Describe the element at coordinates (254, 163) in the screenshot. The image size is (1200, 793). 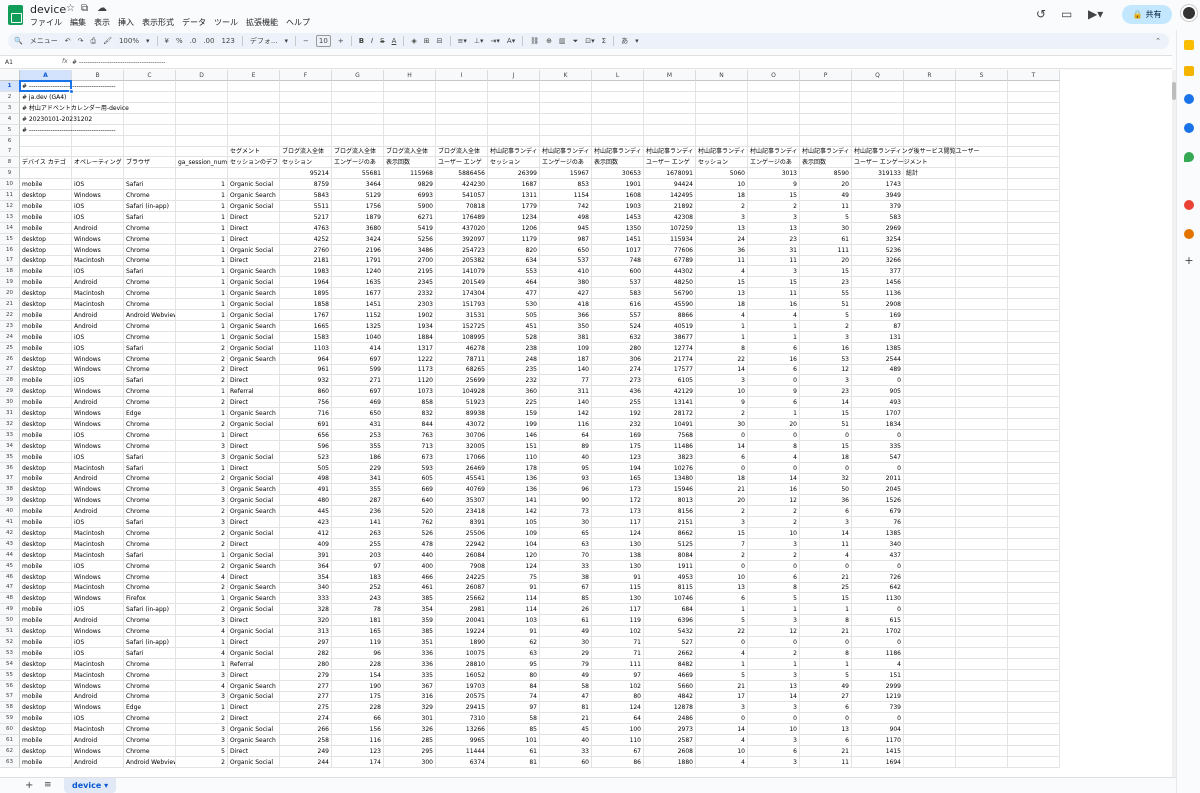
I see `grid-cell: セッションのデフ` at that location.